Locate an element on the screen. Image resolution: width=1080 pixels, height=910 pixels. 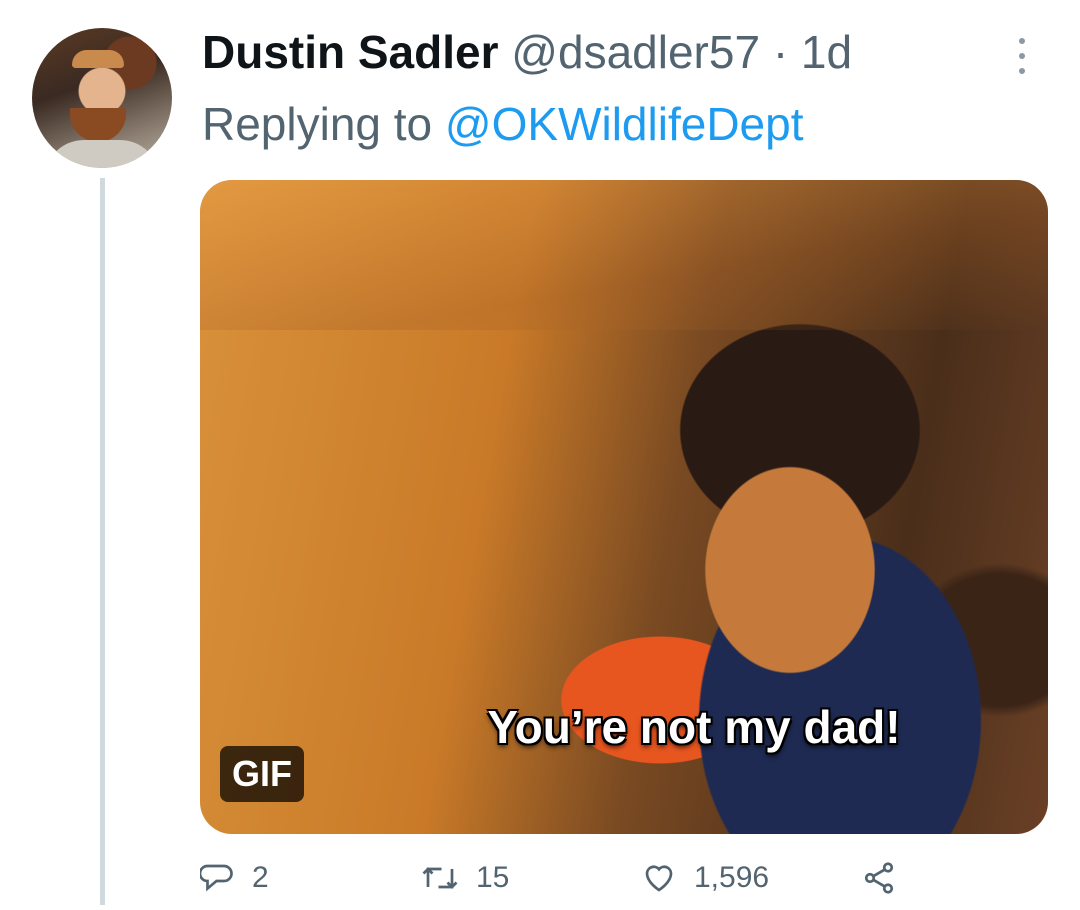
gif-badge: GIF is located at coordinates (262, 774).